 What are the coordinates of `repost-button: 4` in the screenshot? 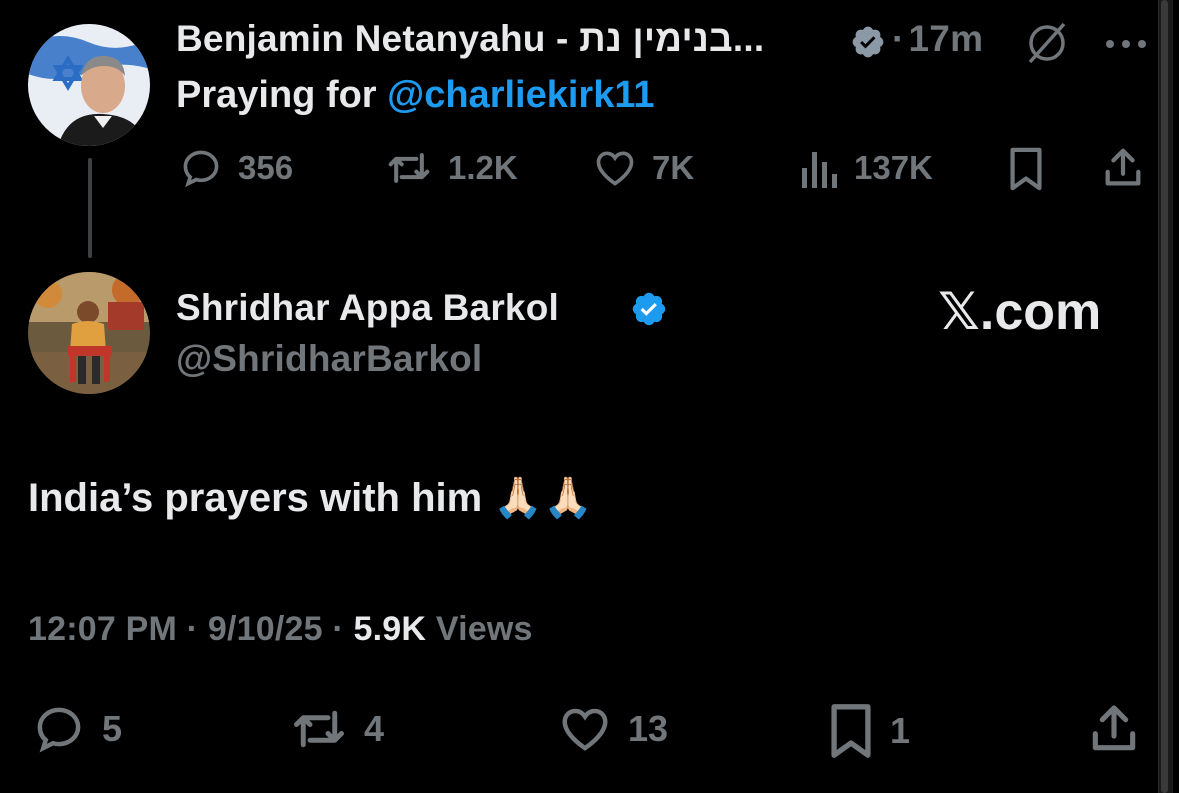 It's located at (336, 729).